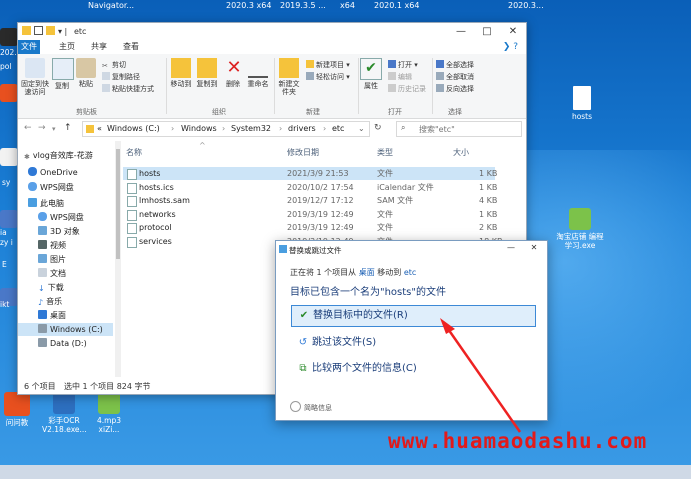  Describe the element at coordinates (345, 472) in the screenshot. I see `taskbar` at that location.